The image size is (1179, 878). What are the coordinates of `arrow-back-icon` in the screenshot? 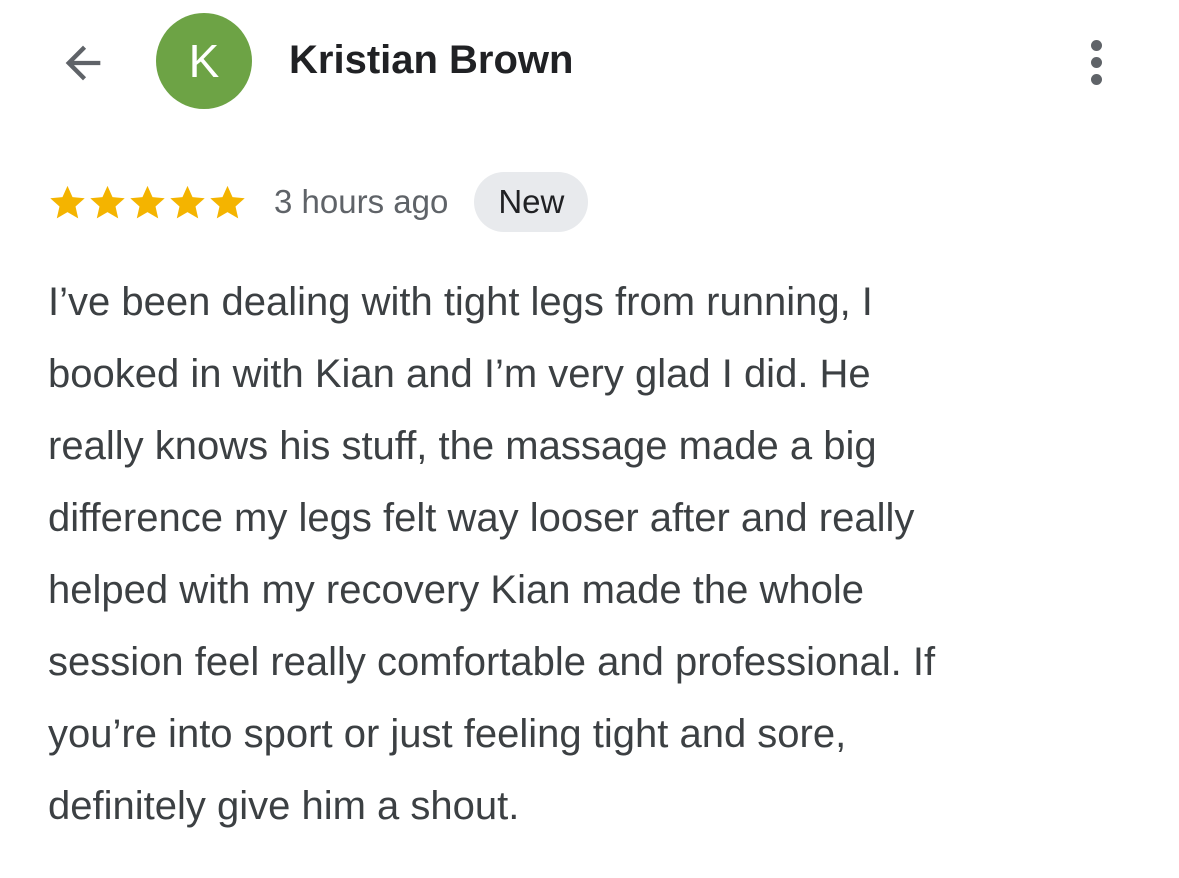 It's located at (83, 63).